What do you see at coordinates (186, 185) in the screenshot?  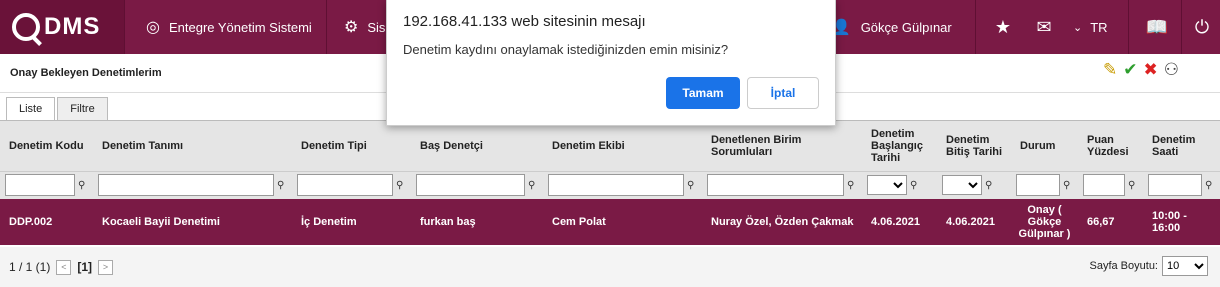 I see `filter-name-input` at bounding box center [186, 185].